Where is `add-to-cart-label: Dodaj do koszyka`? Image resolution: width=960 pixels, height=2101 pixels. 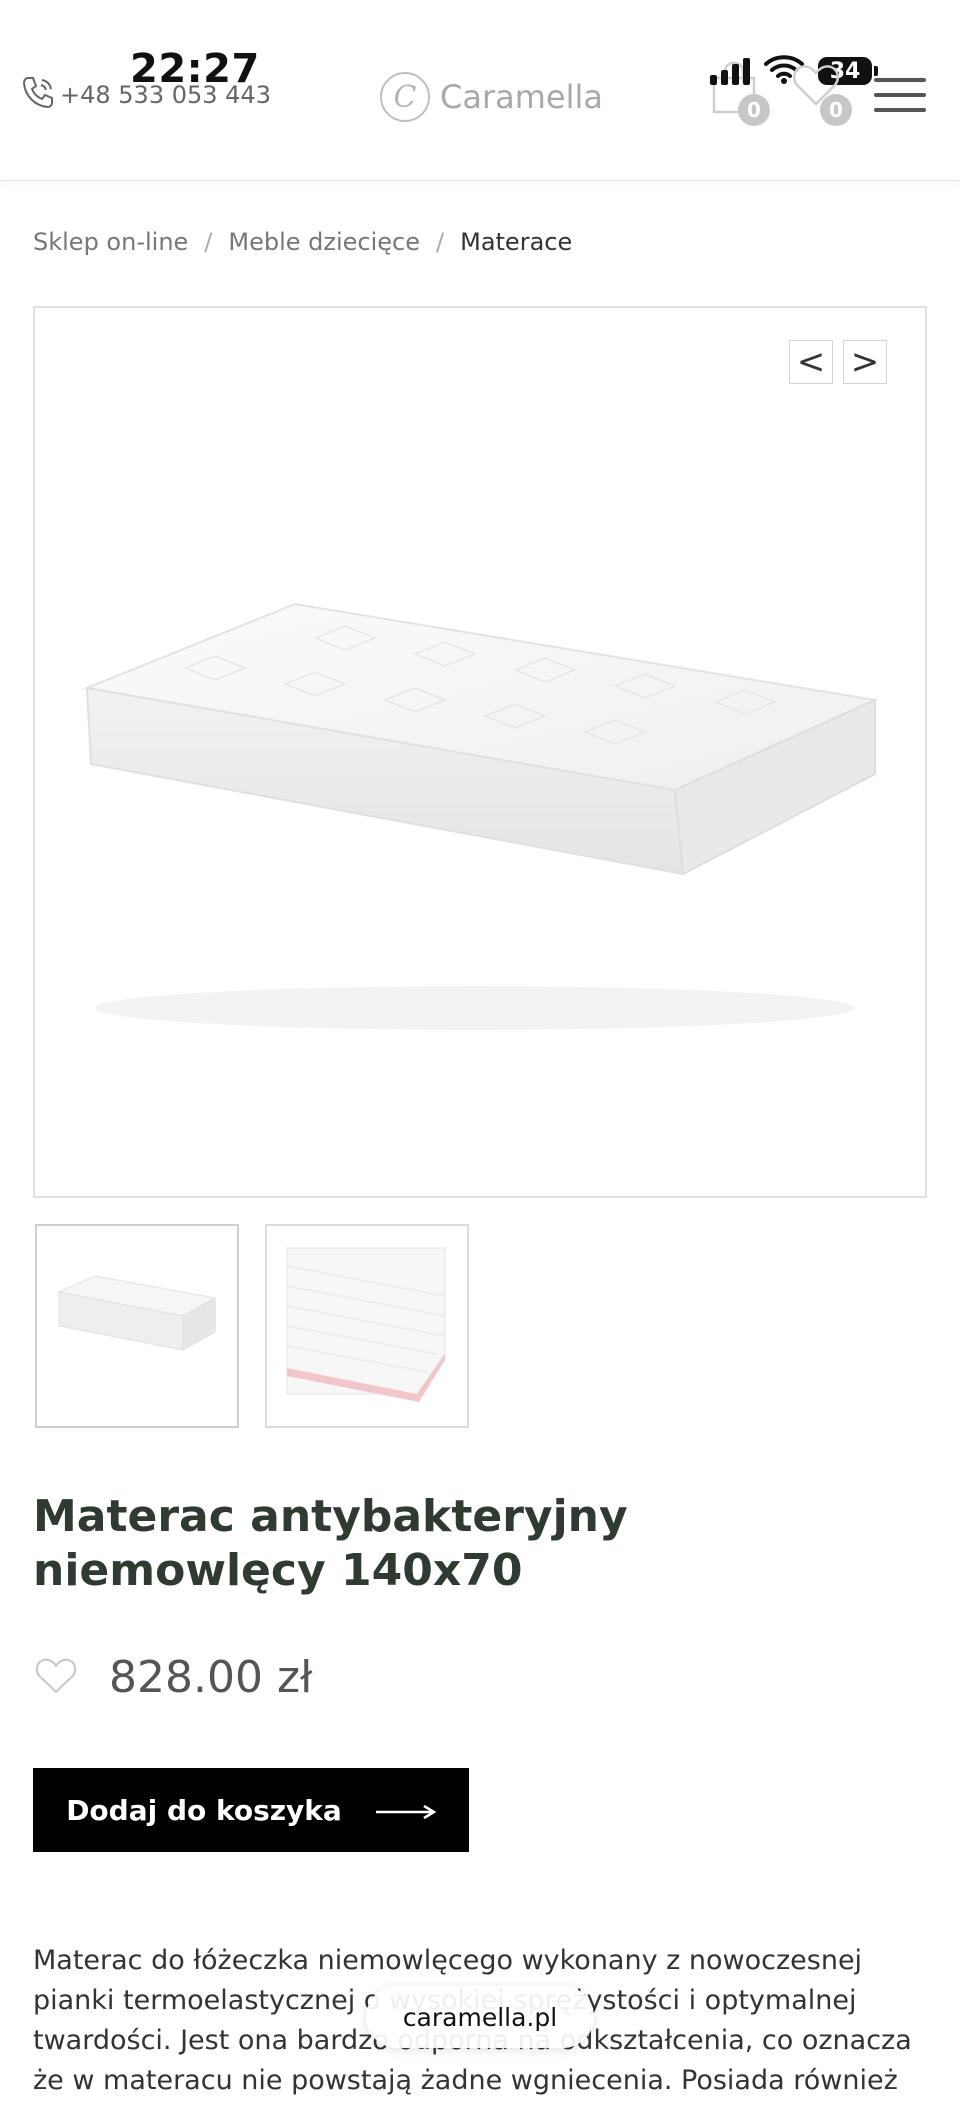
add-to-cart-label: Dodaj do koszyka is located at coordinates (204, 1810).